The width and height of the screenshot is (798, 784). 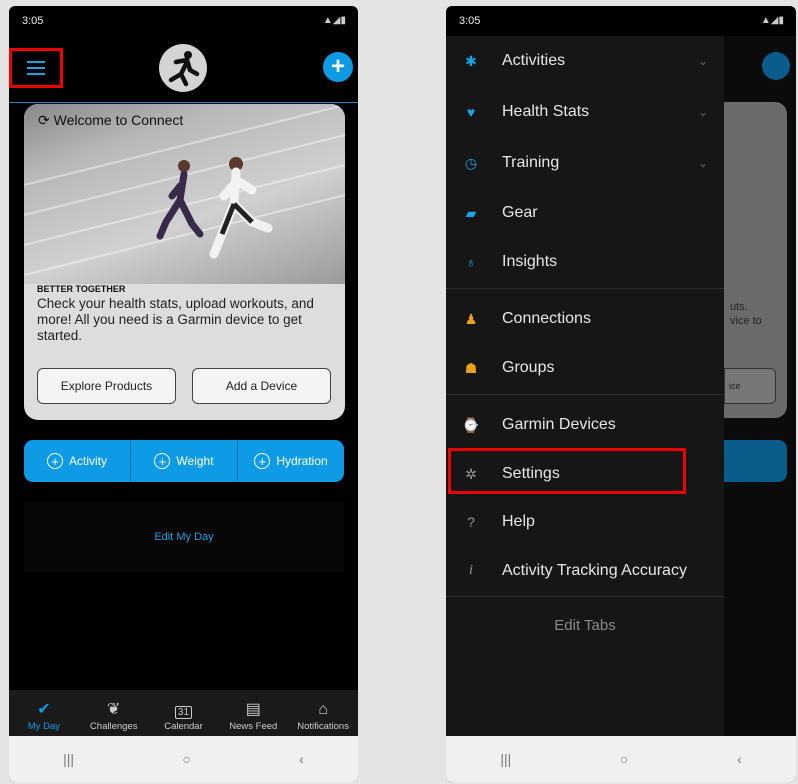 What do you see at coordinates (43, 726) in the screenshot?
I see `tab-label: My Day` at bounding box center [43, 726].